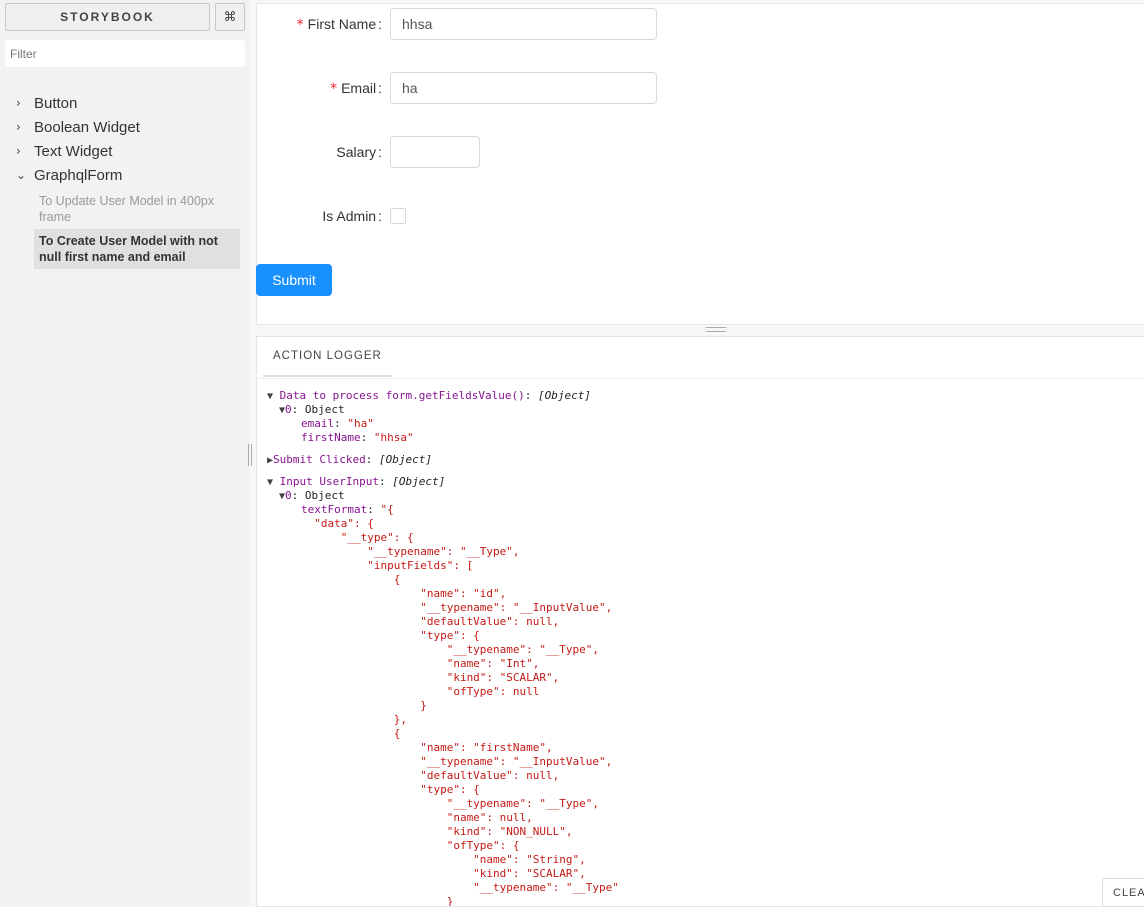 The height and width of the screenshot is (907, 1144). I want to click on panel-resize-handle, so click(716, 329).